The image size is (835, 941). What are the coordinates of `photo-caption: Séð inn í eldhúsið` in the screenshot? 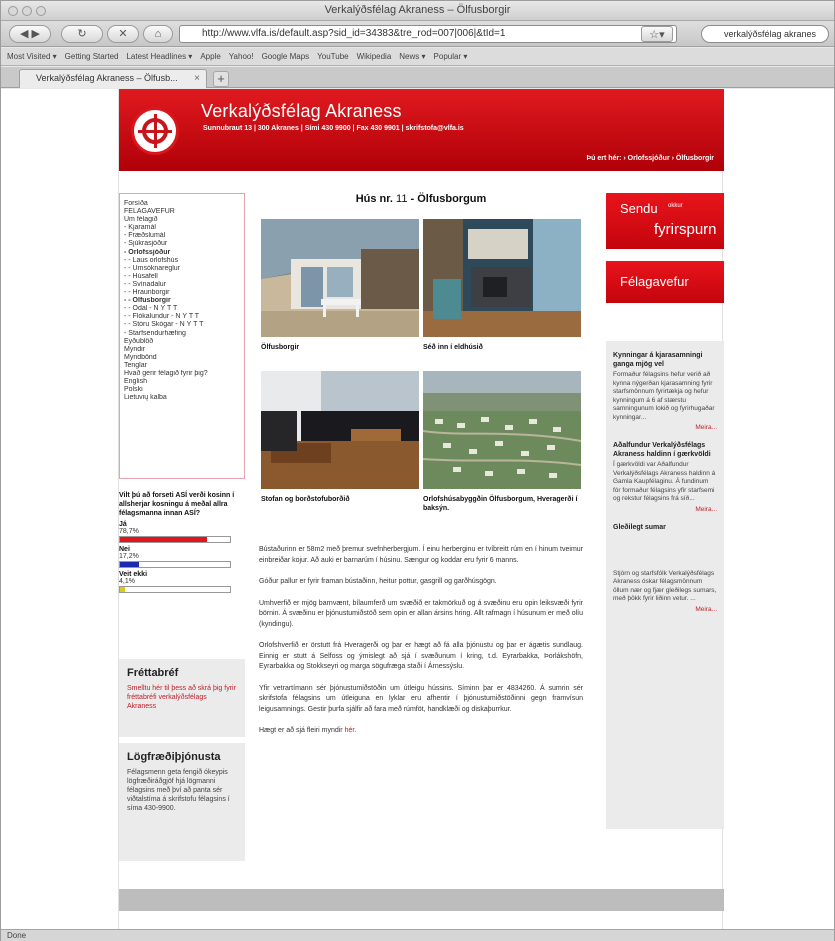 It's located at (453, 347).